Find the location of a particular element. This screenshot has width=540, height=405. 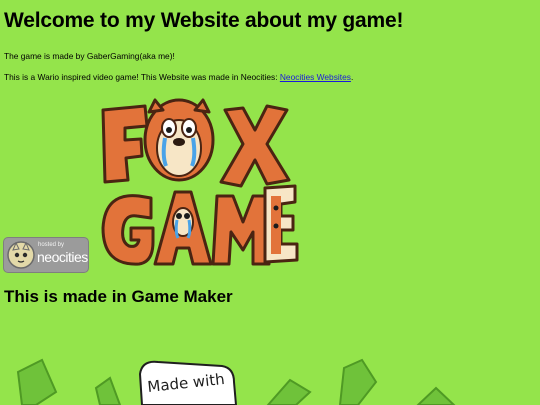

green-shape-center is located at coordinates (289, 391).